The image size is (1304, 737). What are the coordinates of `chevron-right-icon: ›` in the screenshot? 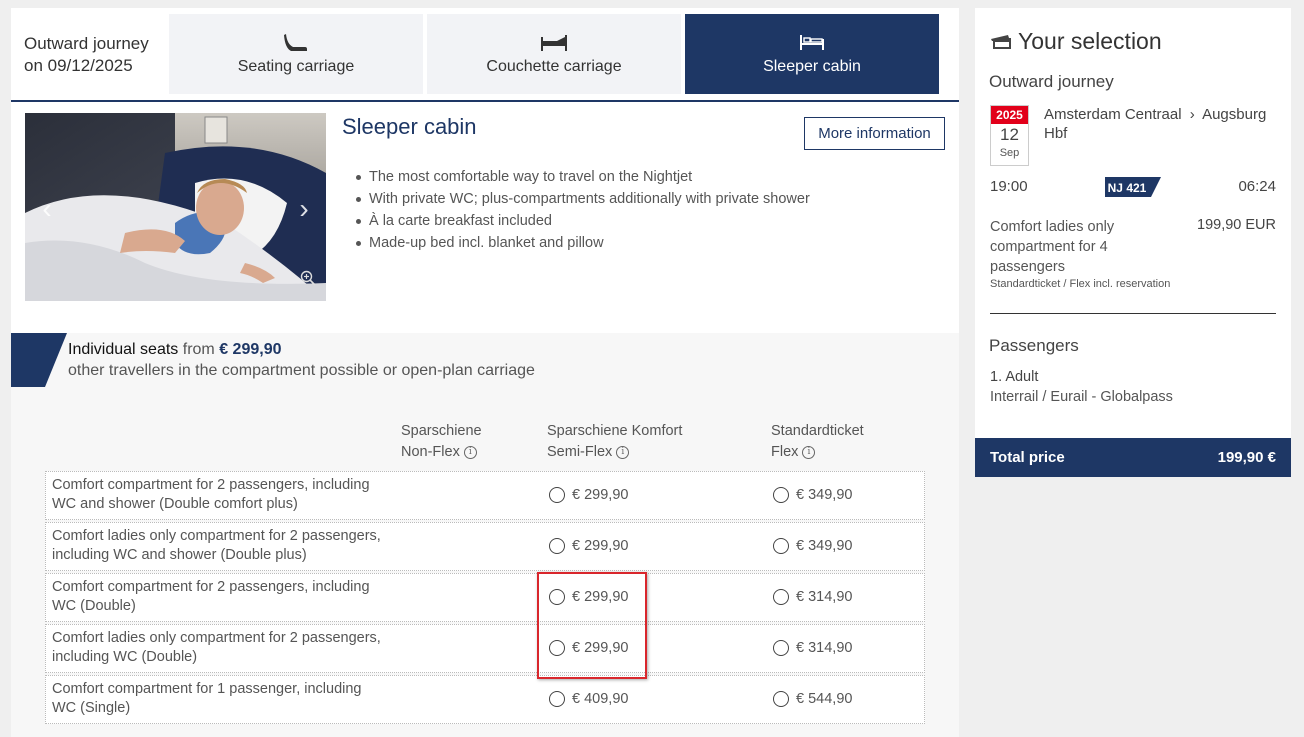 It's located at (1192, 114).